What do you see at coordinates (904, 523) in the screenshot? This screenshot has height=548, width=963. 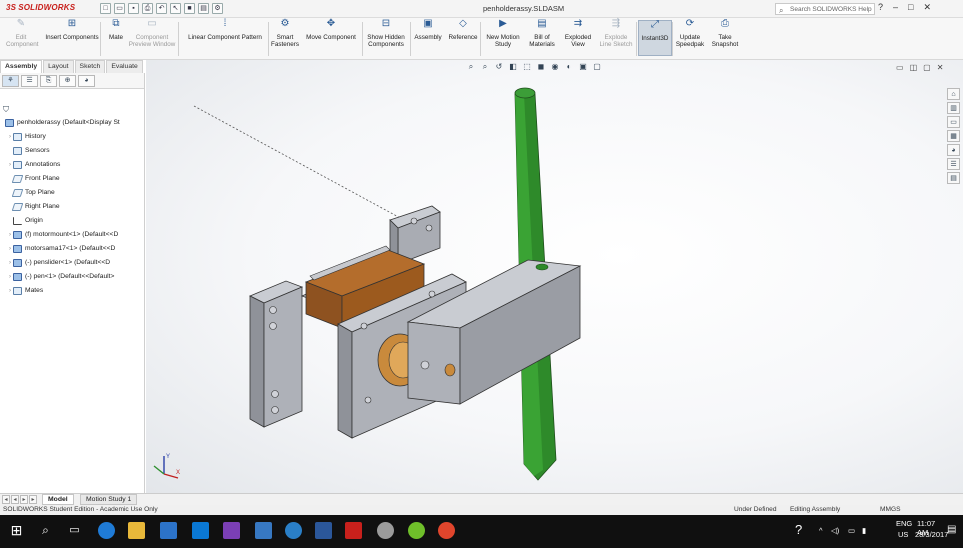 I see `language-indicator: ENG` at bounding box center [904, 523].